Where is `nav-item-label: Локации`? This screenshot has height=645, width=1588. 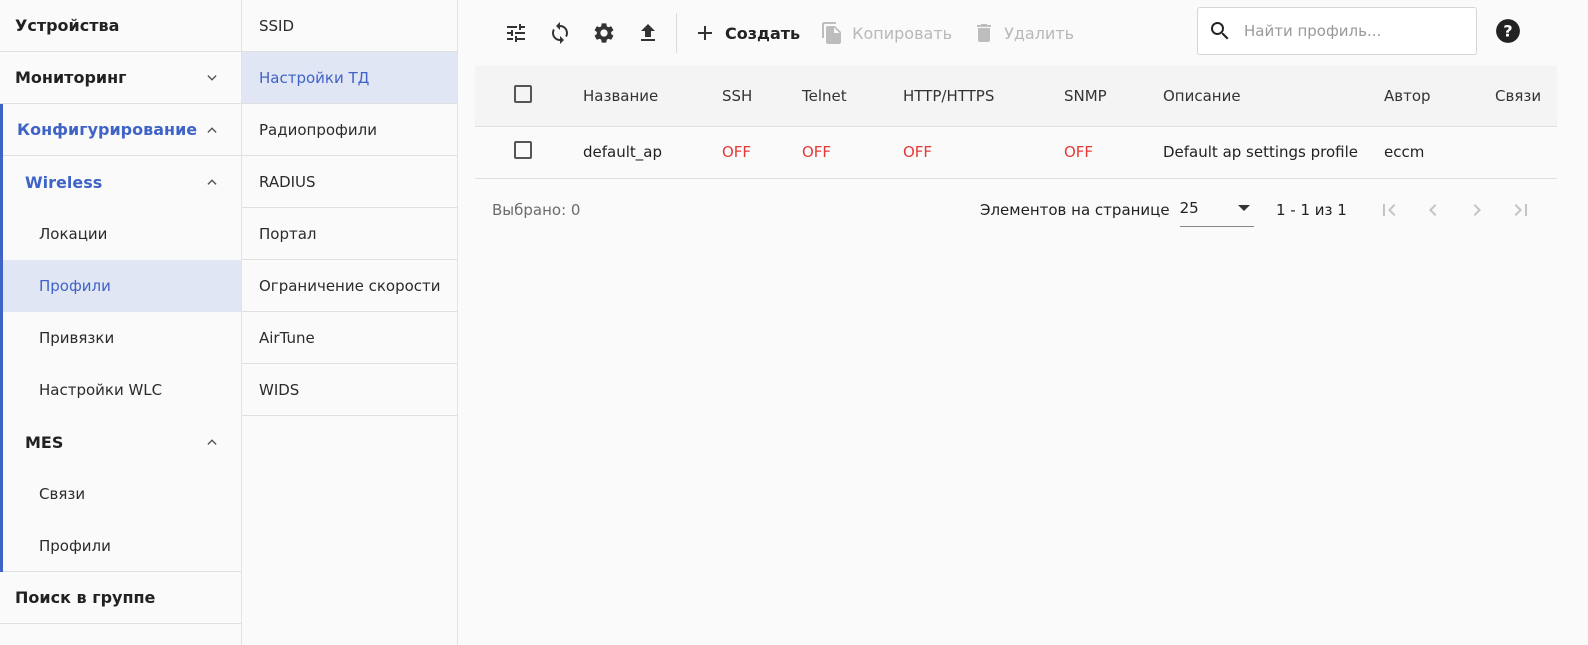
nav-item-label: Локации is located at coordinates (73, 234).